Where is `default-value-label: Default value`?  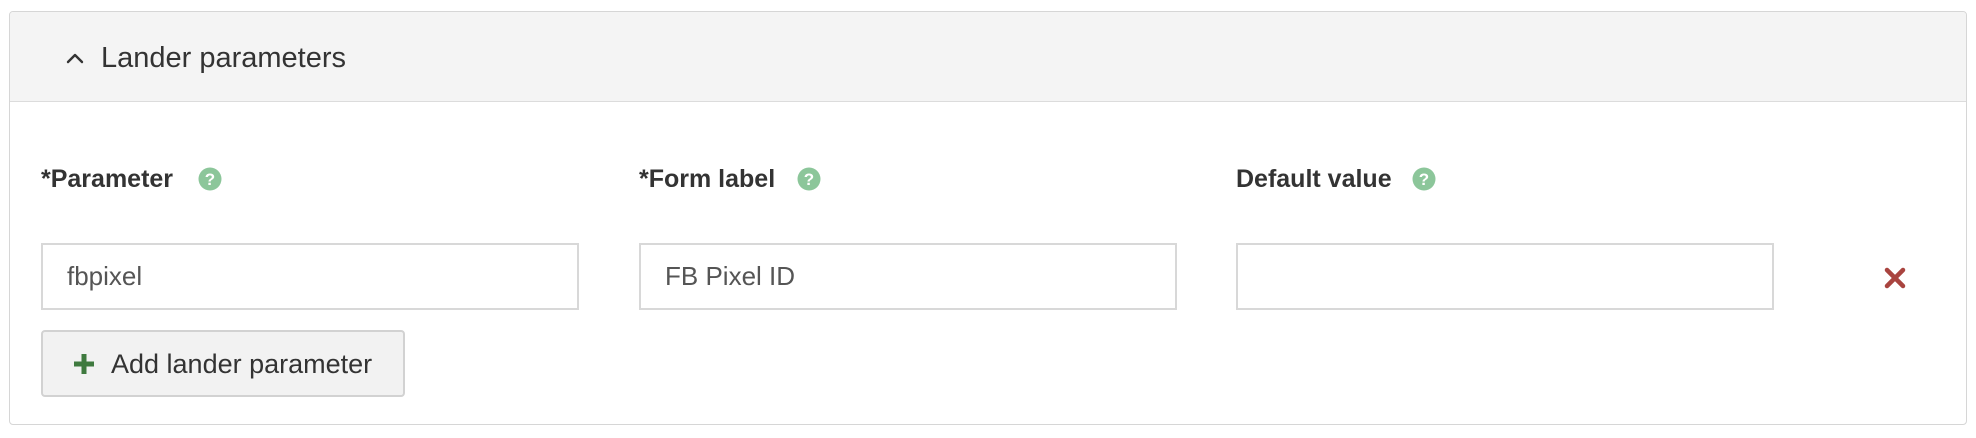 default-value-label: Default value is located at coordinates (1314, 179).